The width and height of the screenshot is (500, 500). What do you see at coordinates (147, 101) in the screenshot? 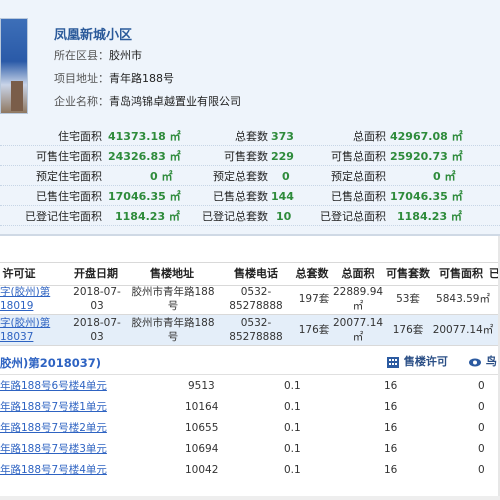
I see `company-line: 企业名称：青岛鸿锦卓越置业有限公司` at bounding box center [147, 101].